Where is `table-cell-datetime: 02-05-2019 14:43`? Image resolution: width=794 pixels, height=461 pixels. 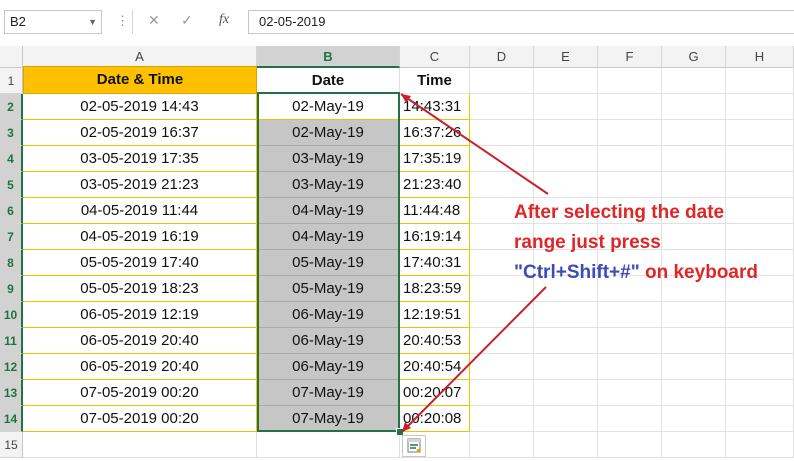
table-cell-datetime: 02-05-2019 14:43 is located at coordinates (140, 107).